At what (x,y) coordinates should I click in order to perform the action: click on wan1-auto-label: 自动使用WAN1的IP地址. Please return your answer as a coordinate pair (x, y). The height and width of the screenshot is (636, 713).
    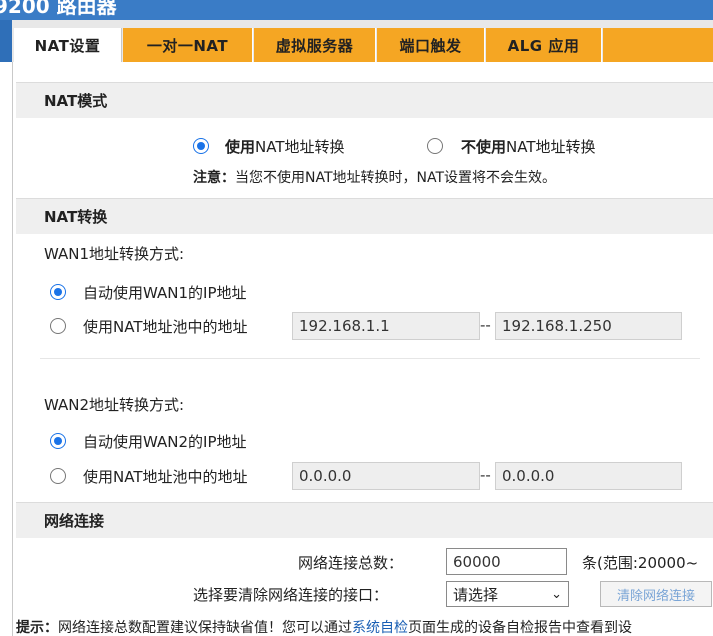
    Looking at the image, I should click on (165, 292).